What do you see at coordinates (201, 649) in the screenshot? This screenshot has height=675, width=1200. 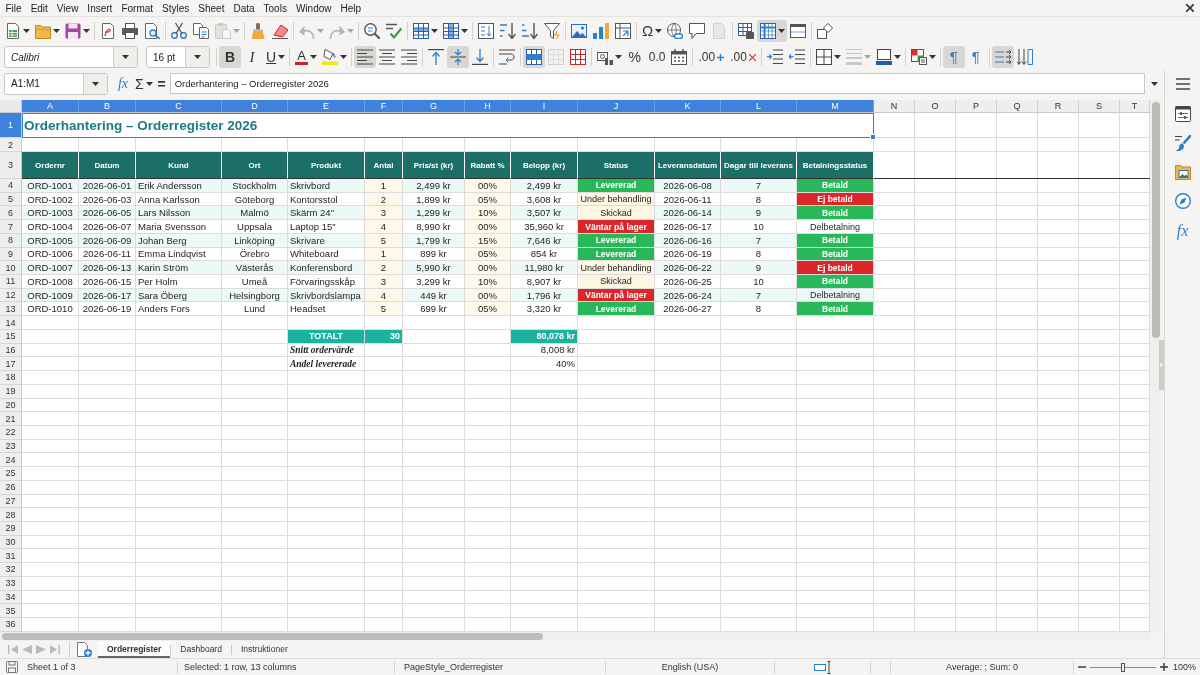 I see `sheet-tab: Dashboard` at bounding box center [201, 649].